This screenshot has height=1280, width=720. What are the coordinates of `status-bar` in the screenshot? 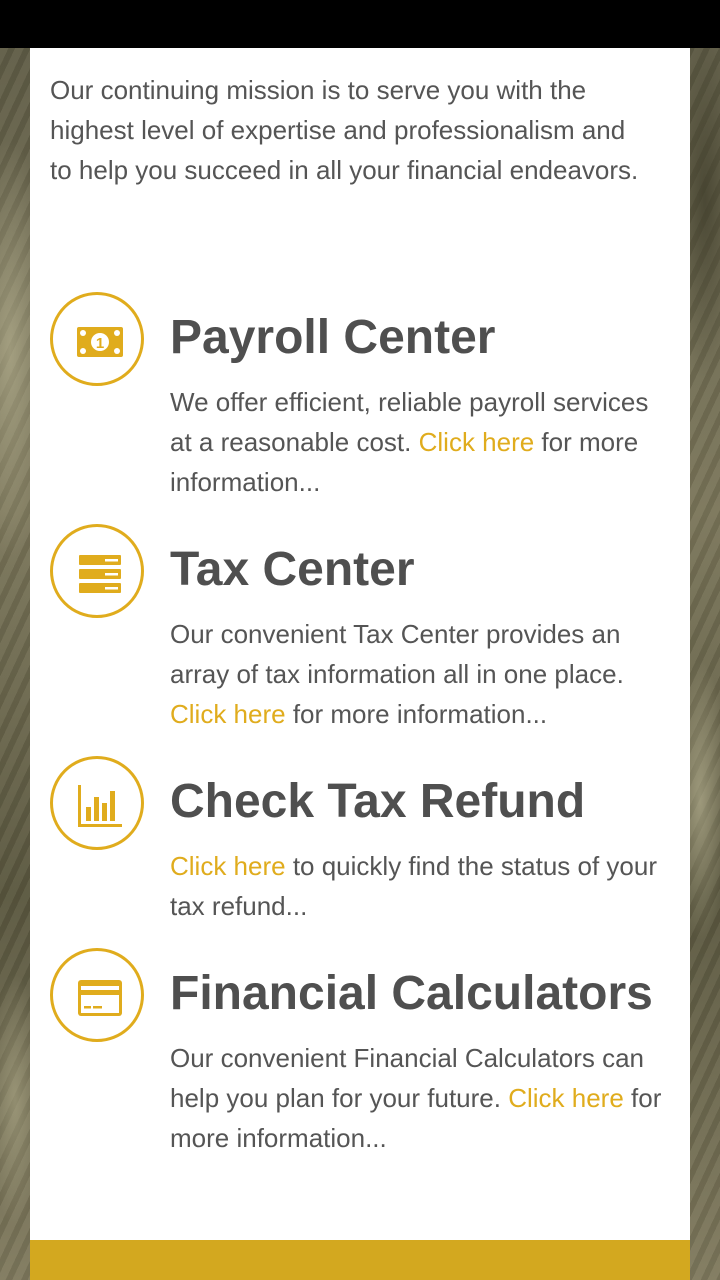 It's located at (360, 24).